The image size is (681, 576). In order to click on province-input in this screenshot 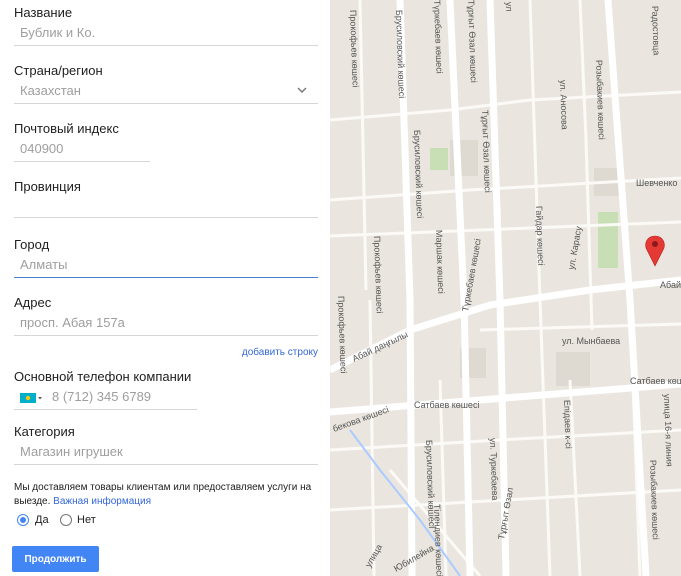, I will do `click(166, 206)`.